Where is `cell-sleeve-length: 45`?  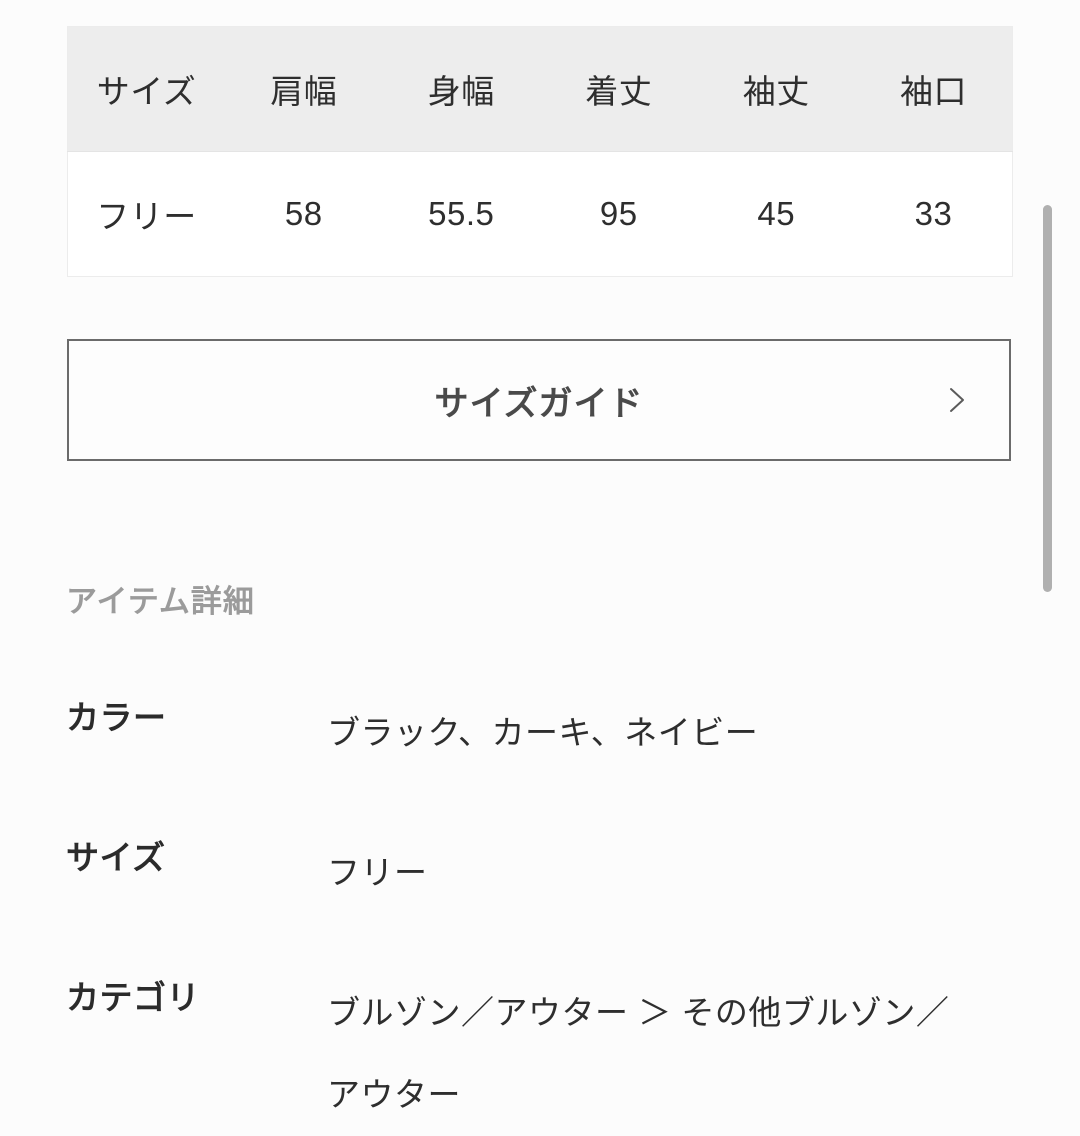
cell-sleeve-length: 45 is located at coordinates (776, 214).